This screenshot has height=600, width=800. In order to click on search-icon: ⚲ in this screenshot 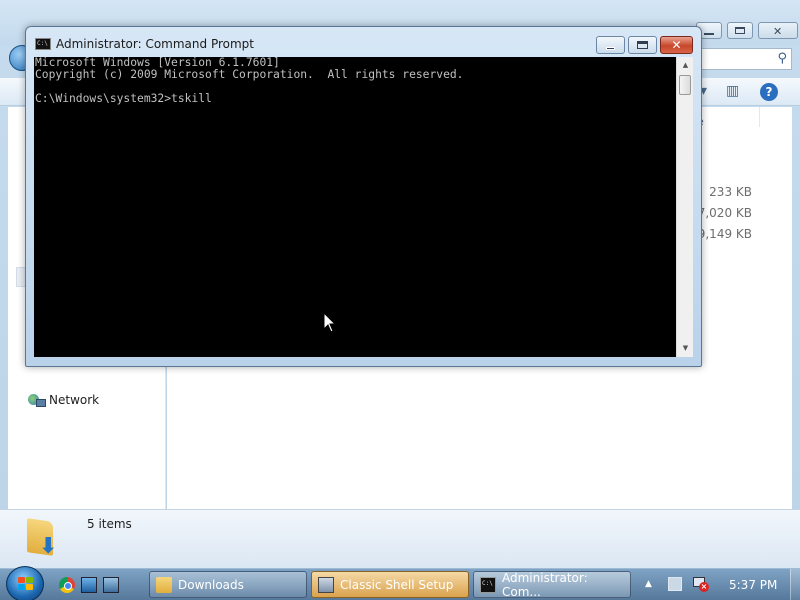, I will do `click(782, 58)`.